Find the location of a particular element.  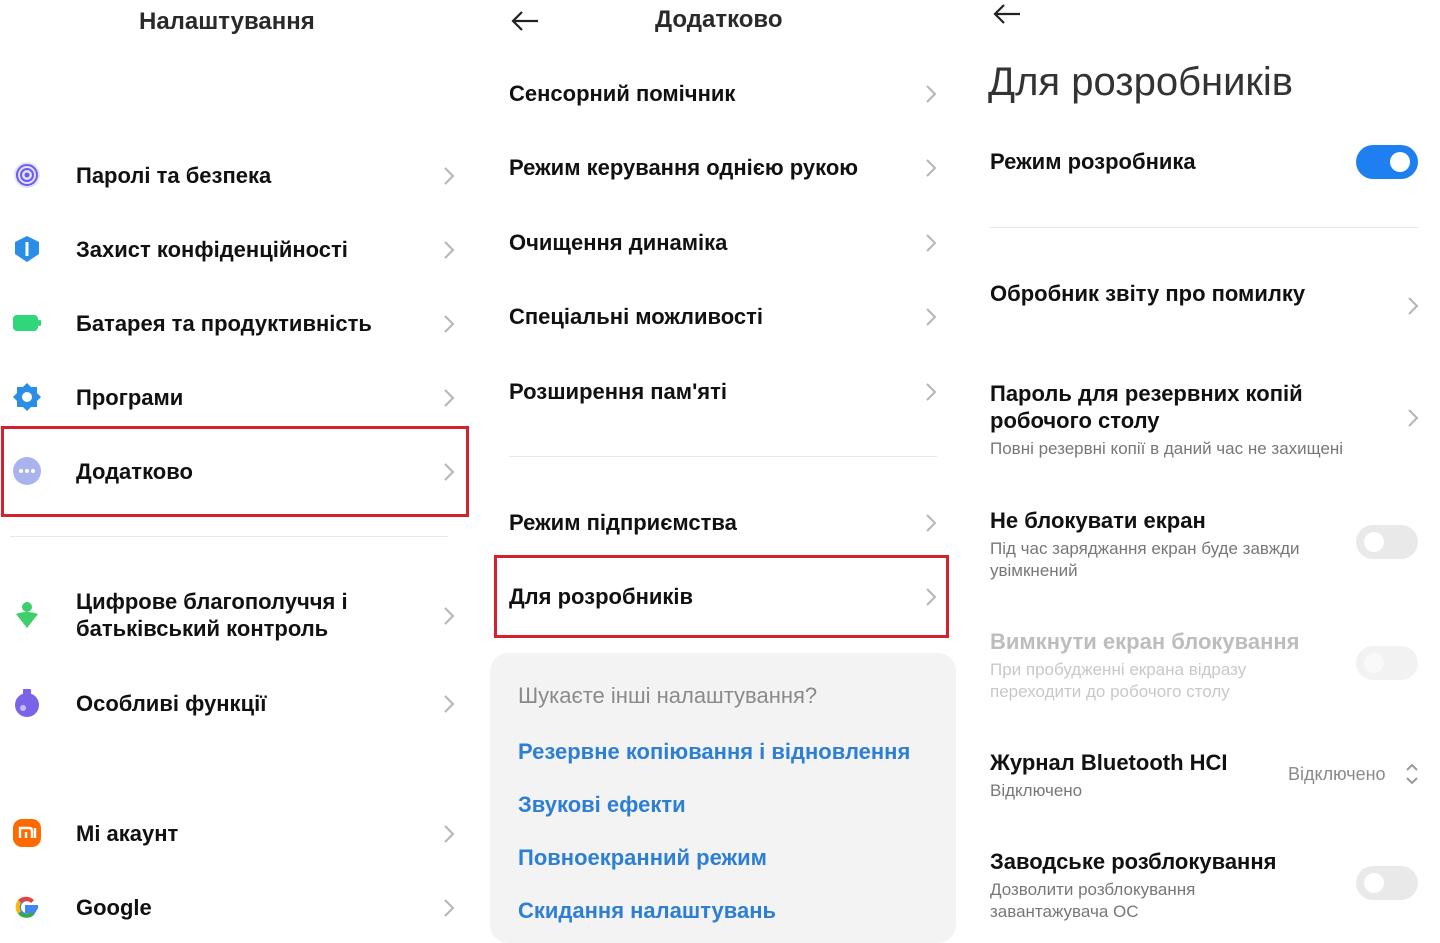

additional-item-one-hand-mode: Режим керування однією рукою is located at coordinates (725, 168).